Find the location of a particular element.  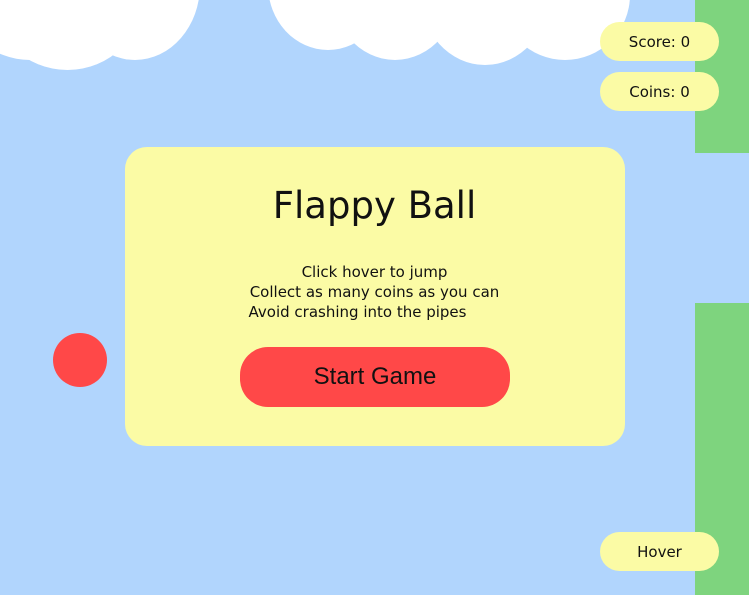

coins-display: Coins: 0 is located at coordinates (659, 91).